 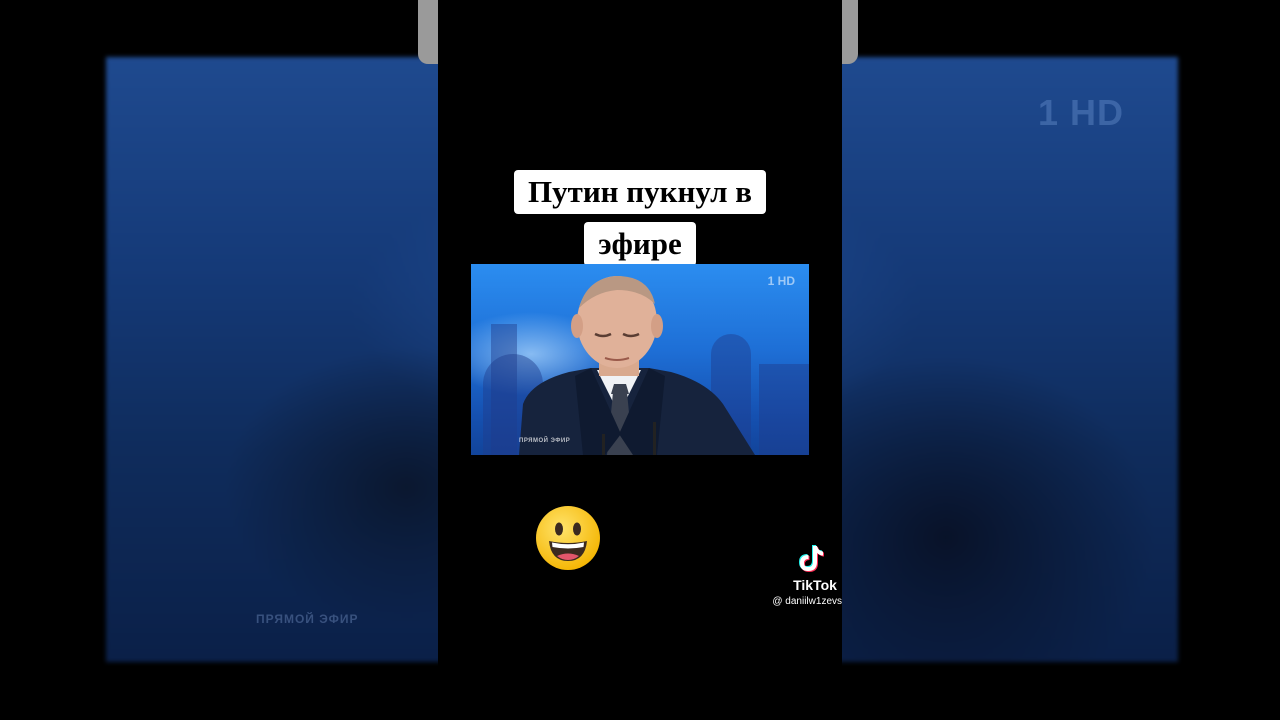 I want to click on caption-line-2-wrap: эфире, so click(x=640, y=244).